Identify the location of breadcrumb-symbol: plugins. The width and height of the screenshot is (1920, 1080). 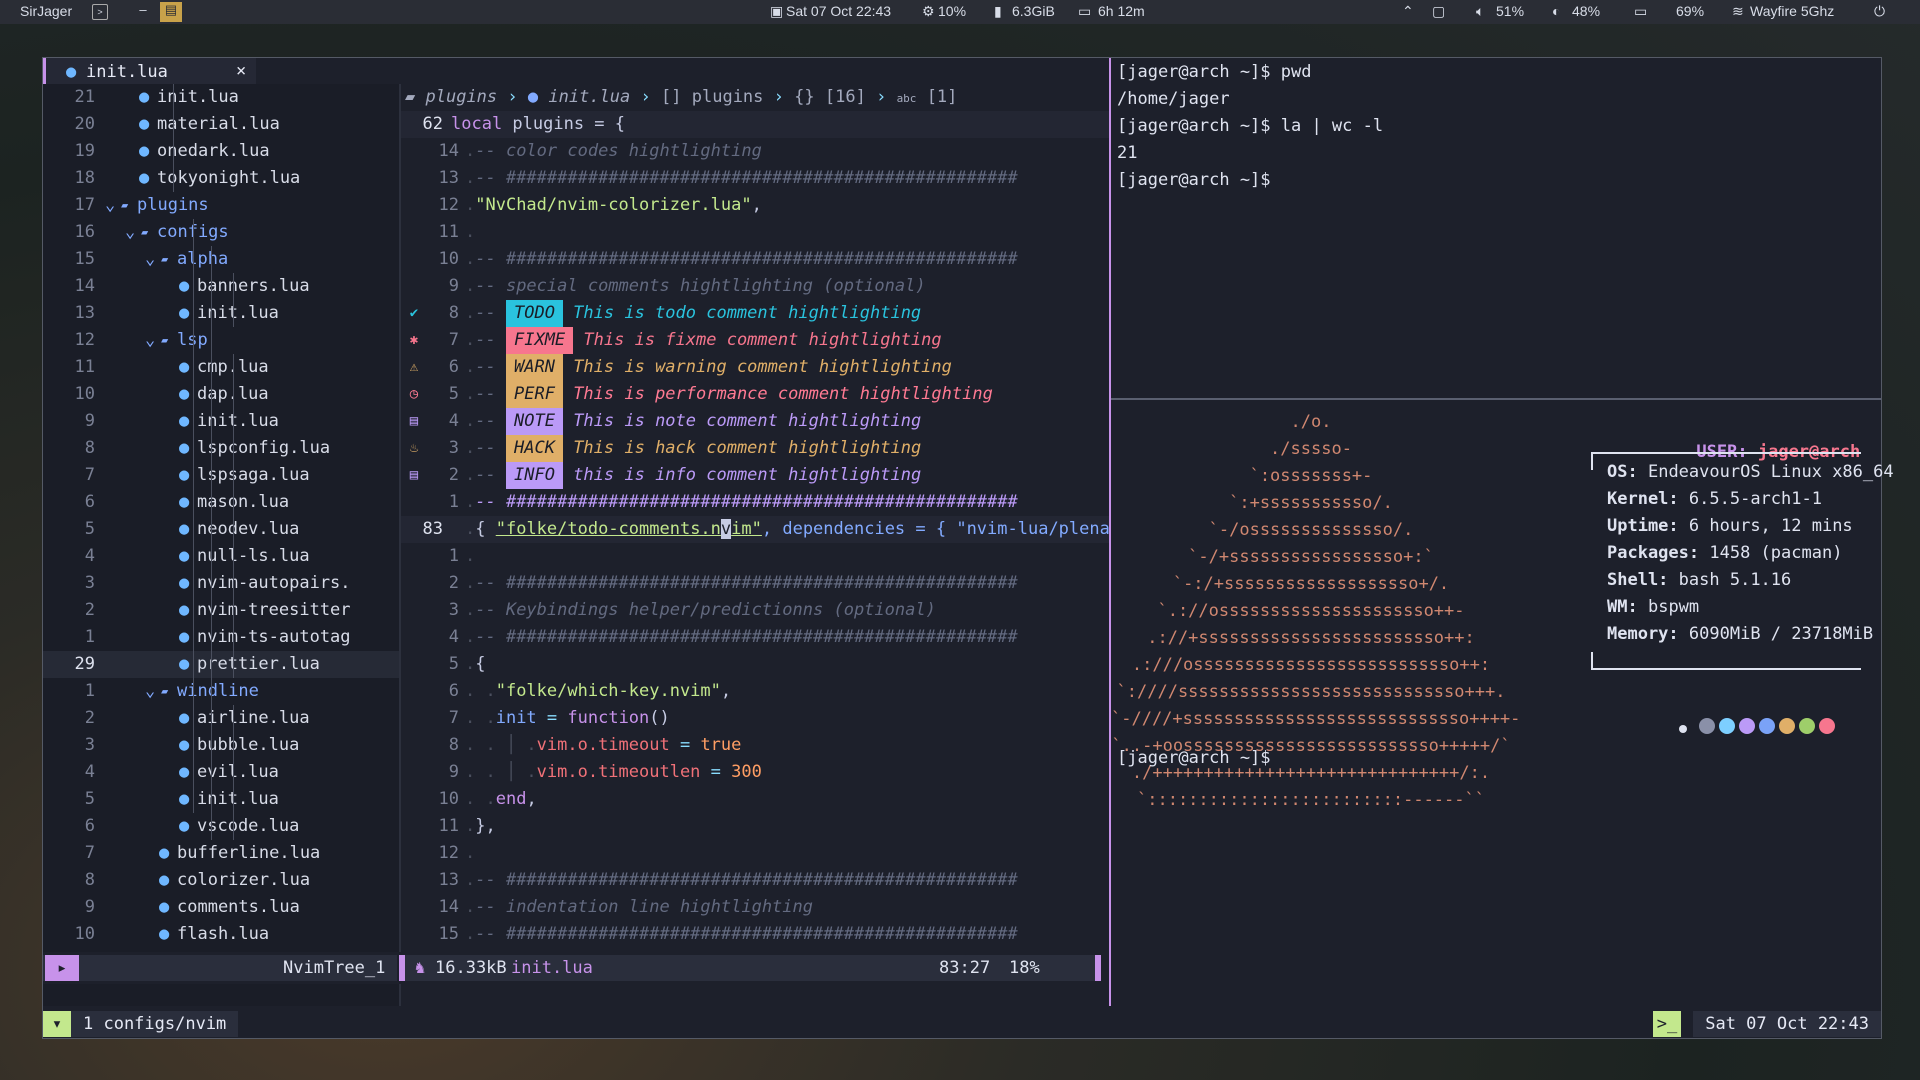
(728, 97).